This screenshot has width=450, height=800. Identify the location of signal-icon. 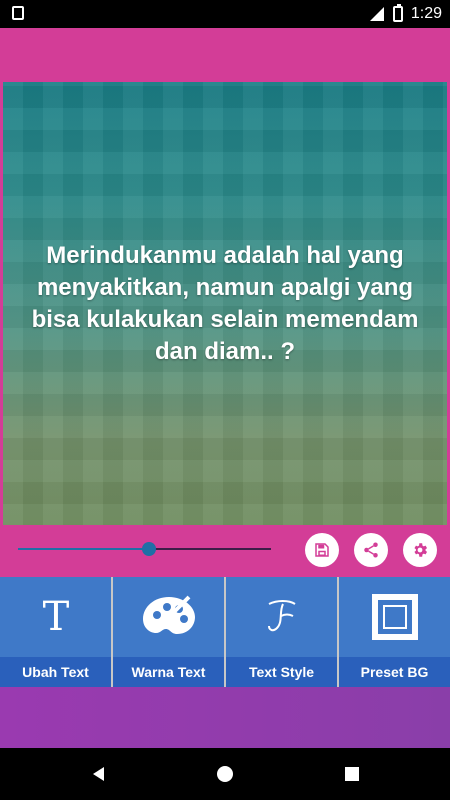
(377, 14).